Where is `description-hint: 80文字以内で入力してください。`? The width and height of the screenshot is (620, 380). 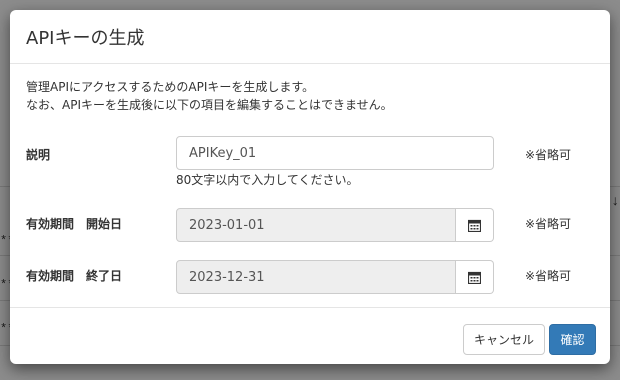
description-hint: 80文字以内で入力してください。 is located at coordinates (267, 180).